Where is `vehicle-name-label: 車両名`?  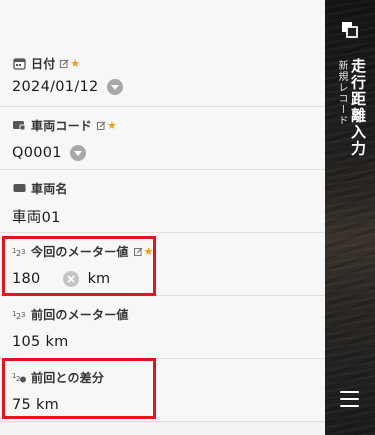
vehicle-name-label: 車両名 is located at coordinates (49, 188).